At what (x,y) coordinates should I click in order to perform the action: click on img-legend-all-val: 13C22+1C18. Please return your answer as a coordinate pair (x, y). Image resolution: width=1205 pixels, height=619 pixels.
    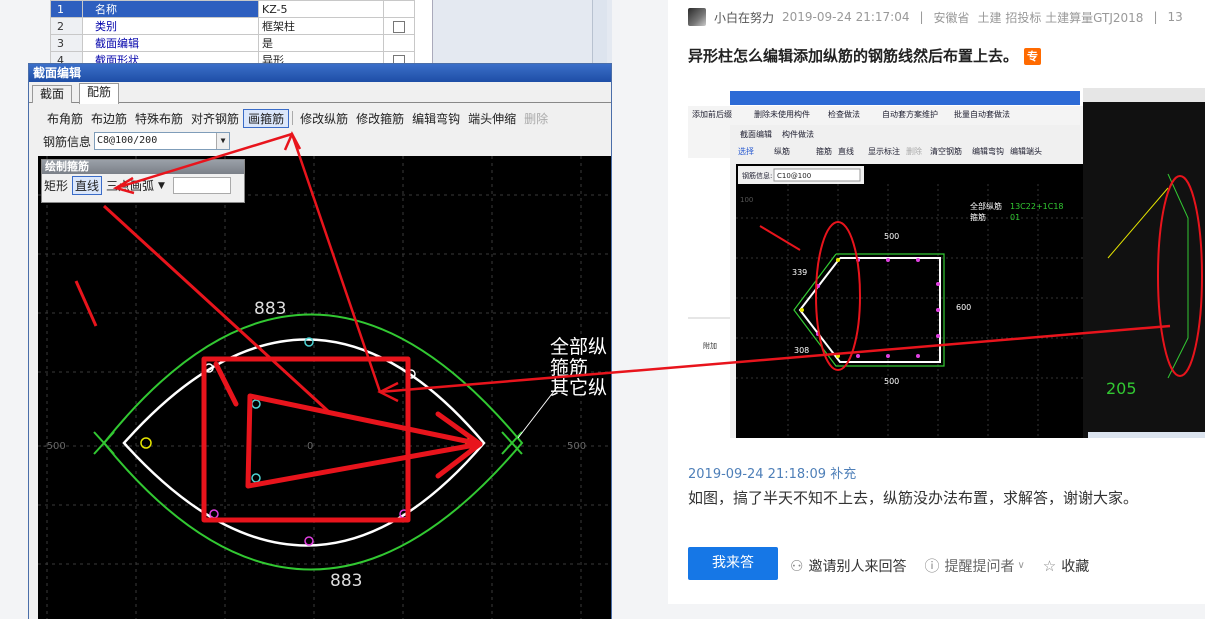
    Looking at the image, I should click on (1037, 206).